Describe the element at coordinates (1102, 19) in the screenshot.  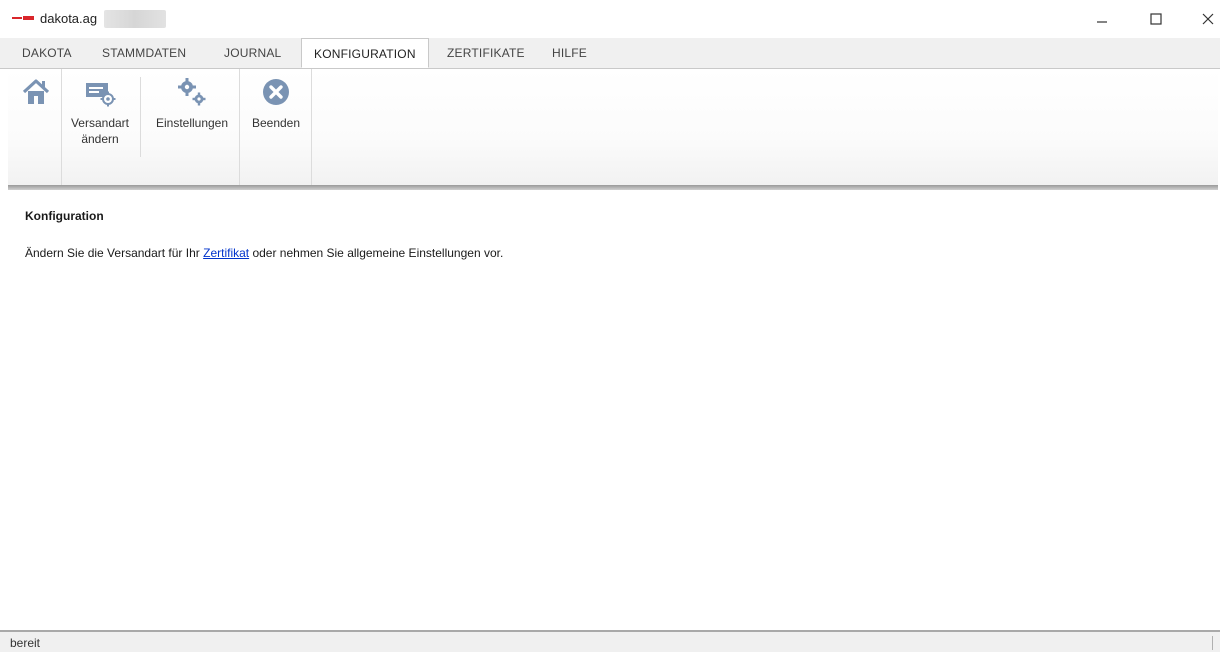
I see `minimize-button` at that location.